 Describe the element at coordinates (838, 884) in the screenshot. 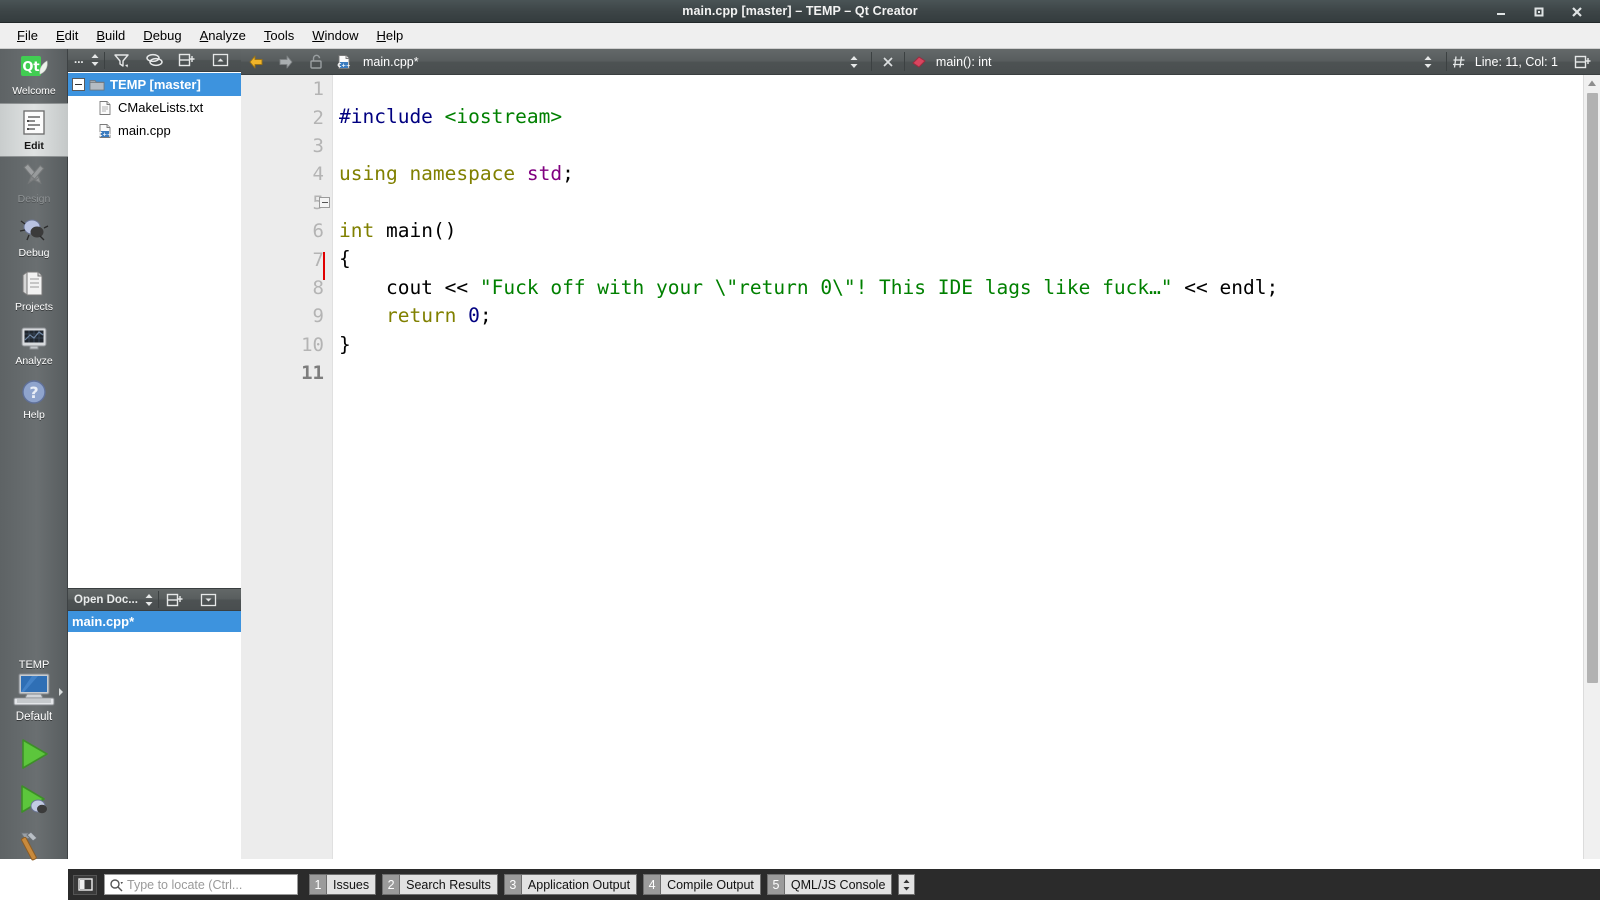

I see `output-pane-label: QML/JS Console` at that location.